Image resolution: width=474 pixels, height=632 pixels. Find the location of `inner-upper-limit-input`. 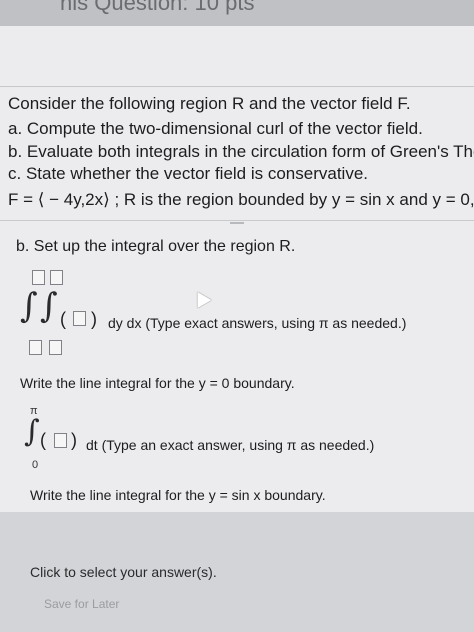

inner-upper-limit-input is located at coordinates (56, 277).